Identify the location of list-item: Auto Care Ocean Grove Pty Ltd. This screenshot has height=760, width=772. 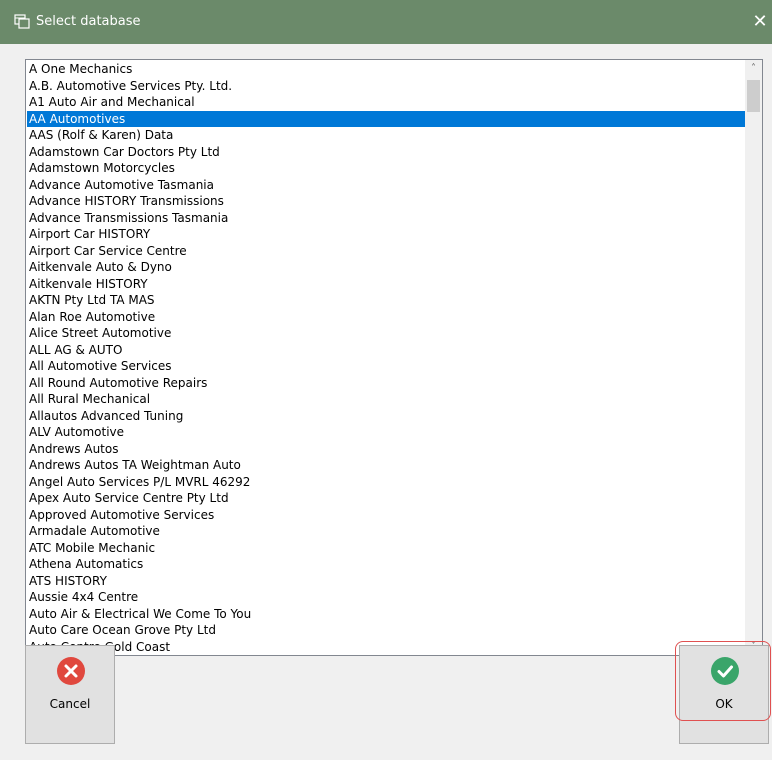
(387, 630).